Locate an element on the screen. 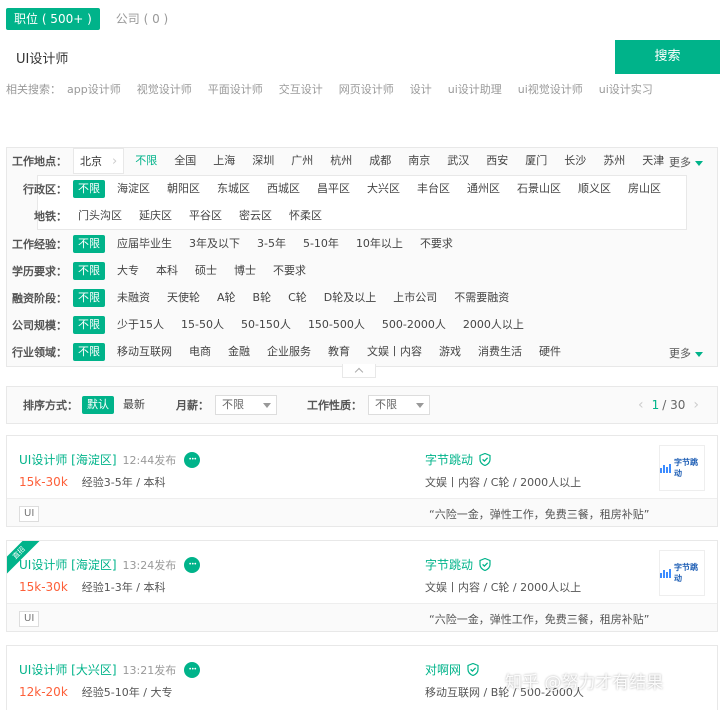 This screenshot has width=720, height=710. collapse-filters-button is located at coordinates (359, 371).